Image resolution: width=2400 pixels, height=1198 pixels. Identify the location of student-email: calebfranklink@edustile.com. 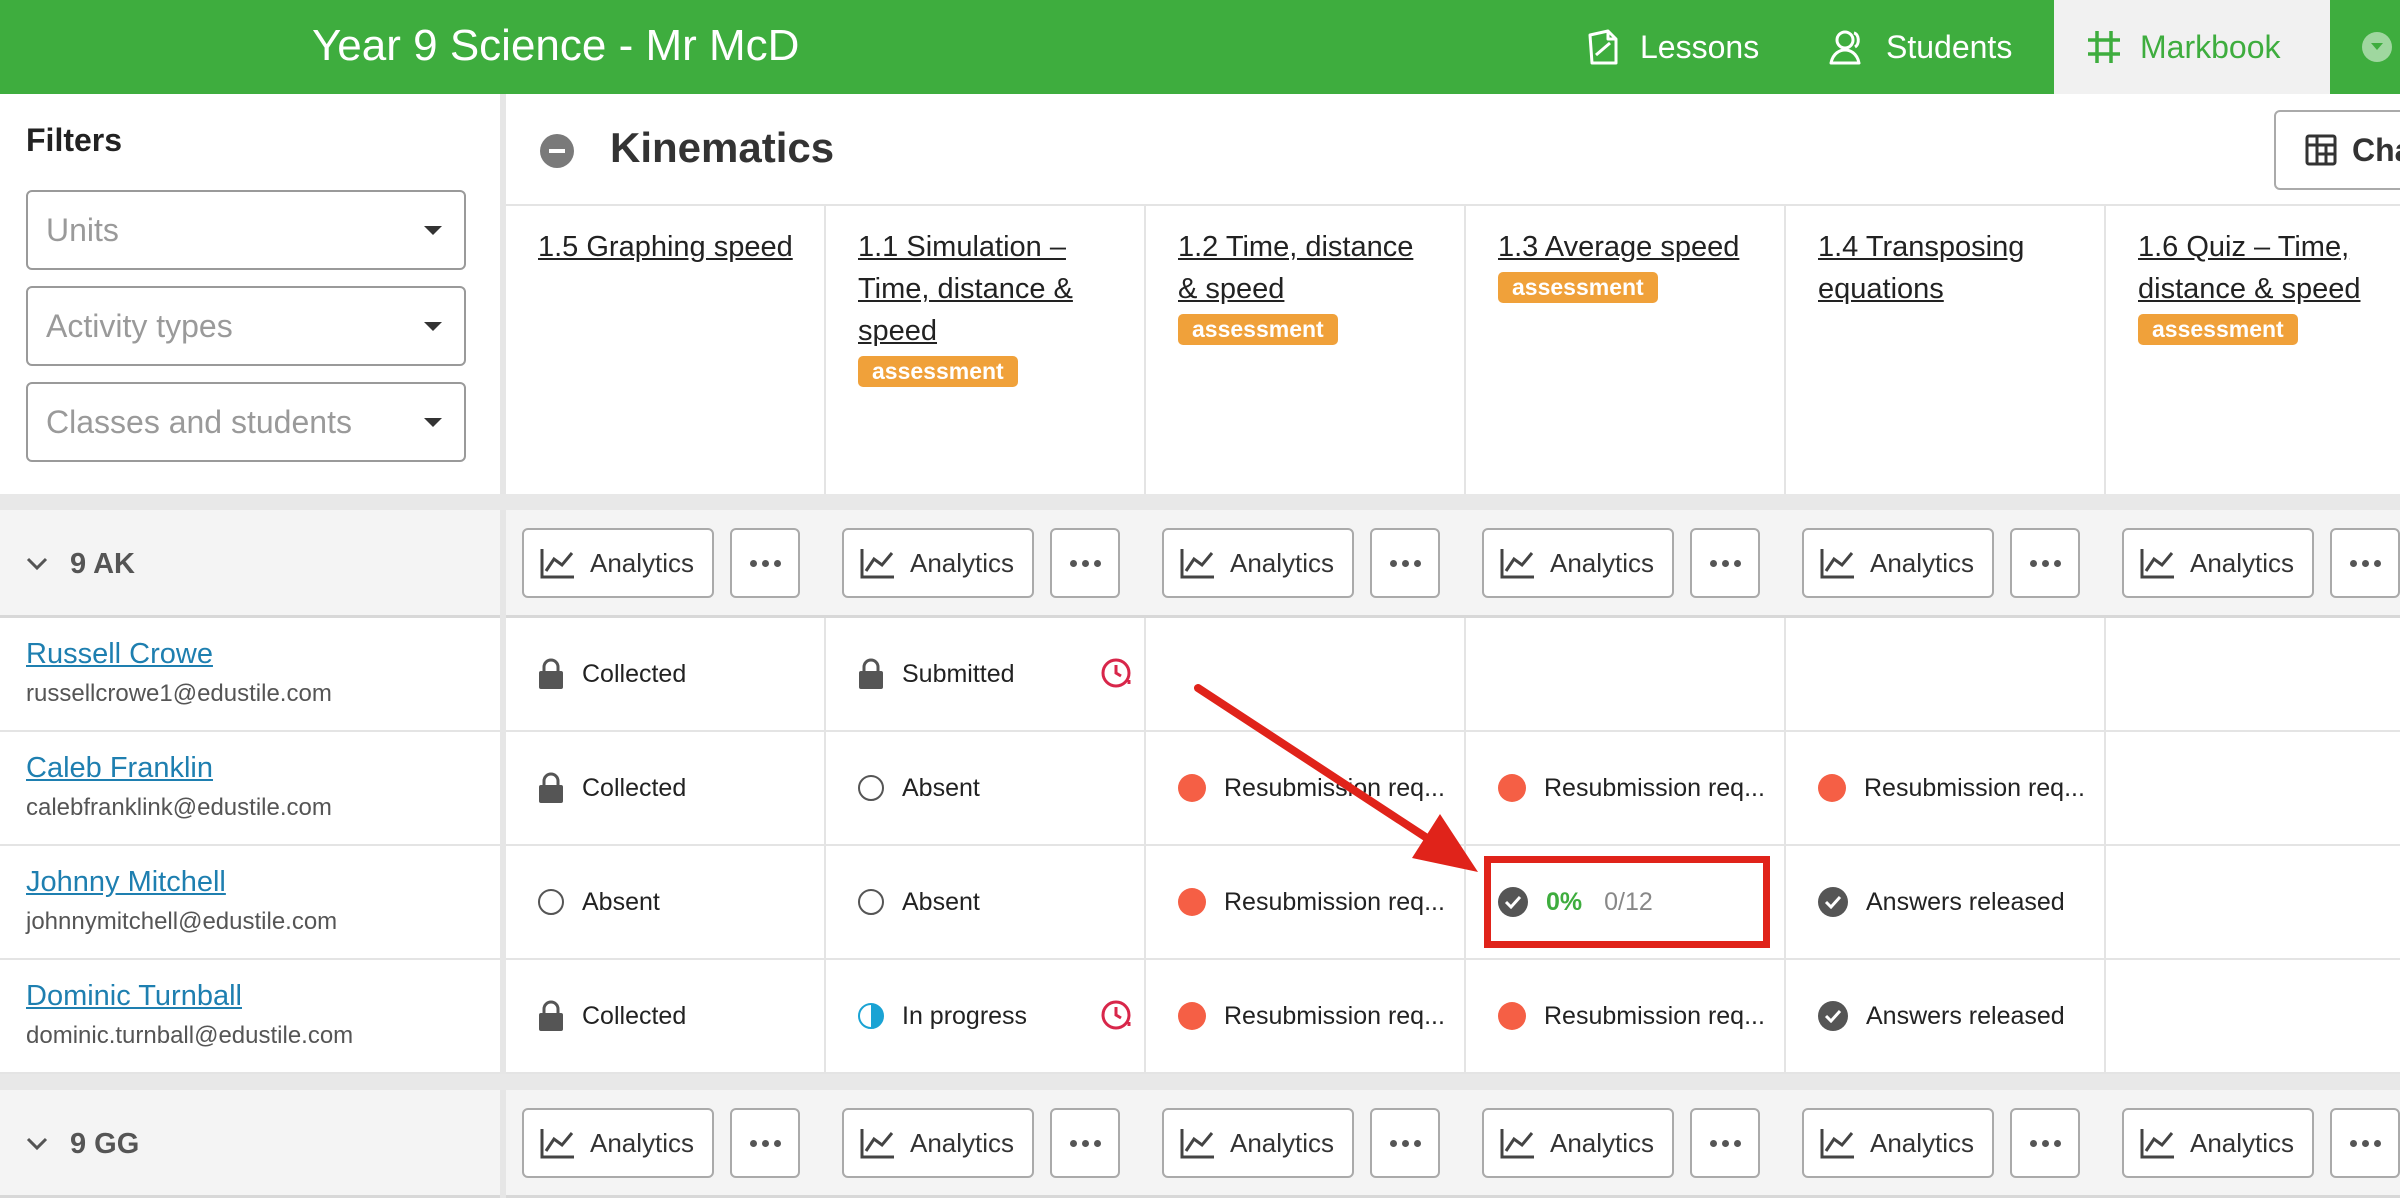
(179, 807).